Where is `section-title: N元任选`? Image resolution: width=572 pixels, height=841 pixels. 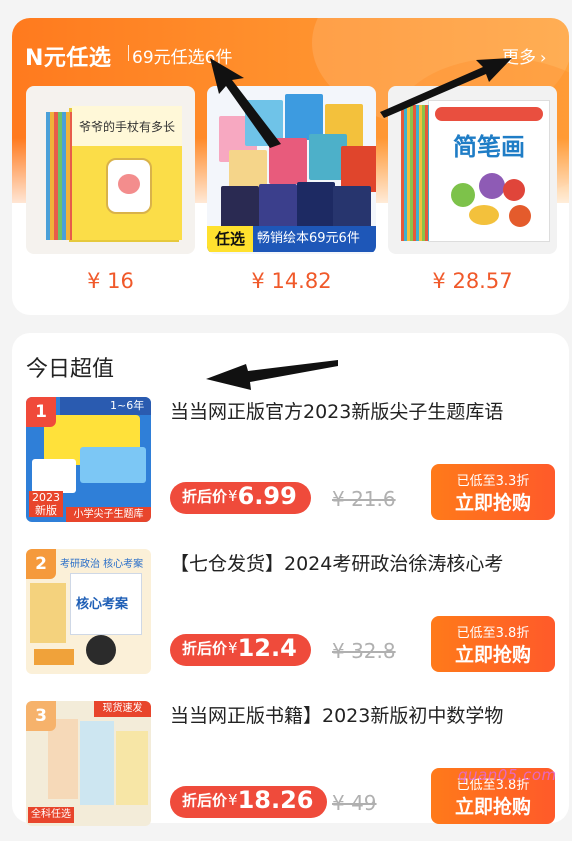 section-title: N元任选 is located at coordinates (68, 58).